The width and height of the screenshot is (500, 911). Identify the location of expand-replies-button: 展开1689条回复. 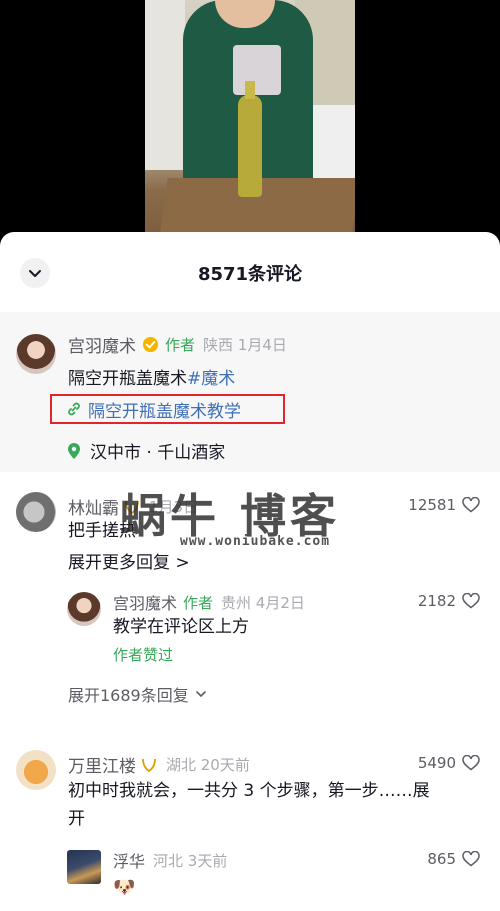
(137, 694).